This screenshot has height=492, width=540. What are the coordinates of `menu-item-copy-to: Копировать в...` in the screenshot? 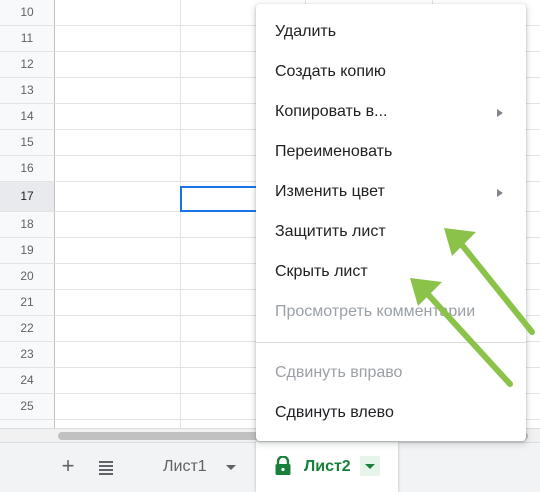 It's located at (391, 113).